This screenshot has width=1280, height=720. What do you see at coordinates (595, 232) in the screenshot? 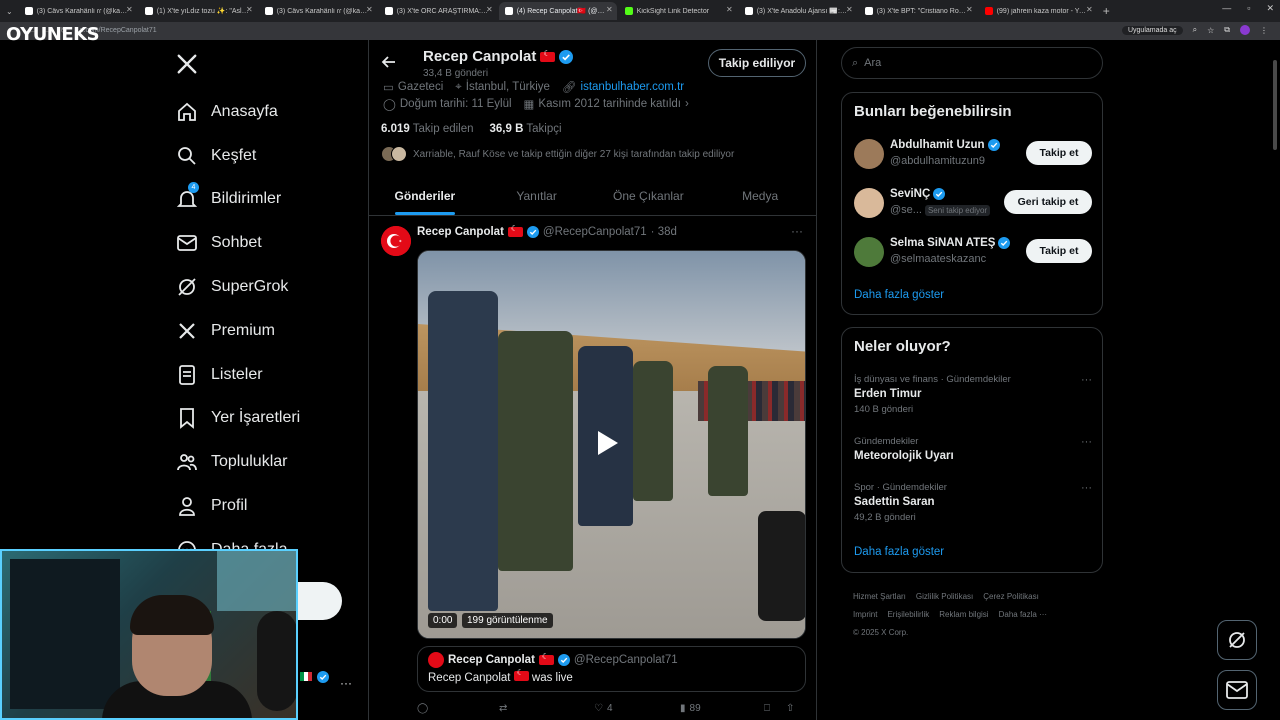
I see `tweet-handle: @RecepCanpolat71` at bounding box center [595, 232].